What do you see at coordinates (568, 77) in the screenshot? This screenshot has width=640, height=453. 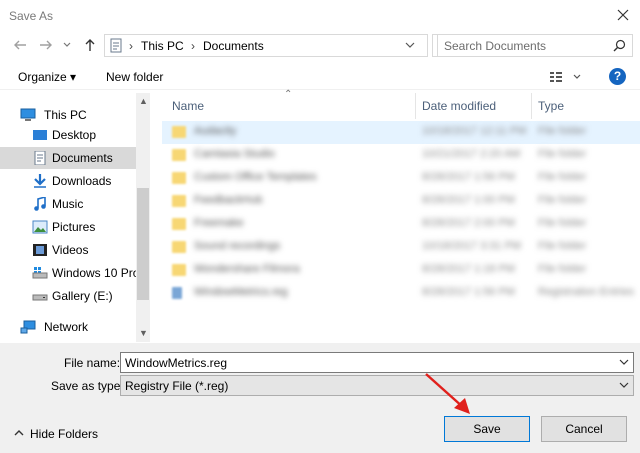 I see `view-options-icon` at bounding box center [568, 77].